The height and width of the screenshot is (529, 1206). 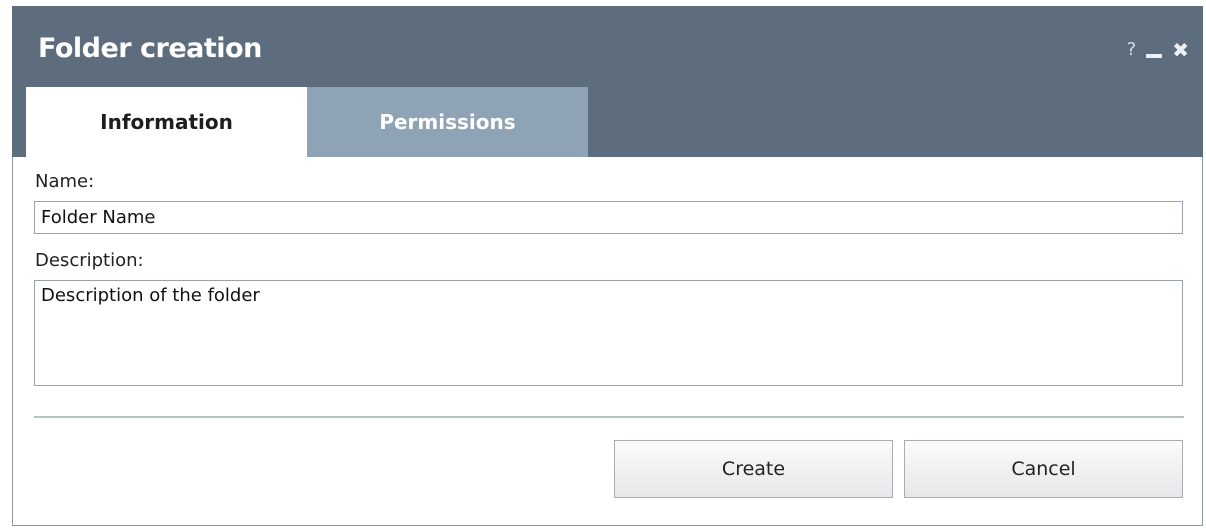 What do you see at coordinates (1043, 469) in the screenshot?
I see `cancel-button: Cancel` at bounding box center [1043, 469].